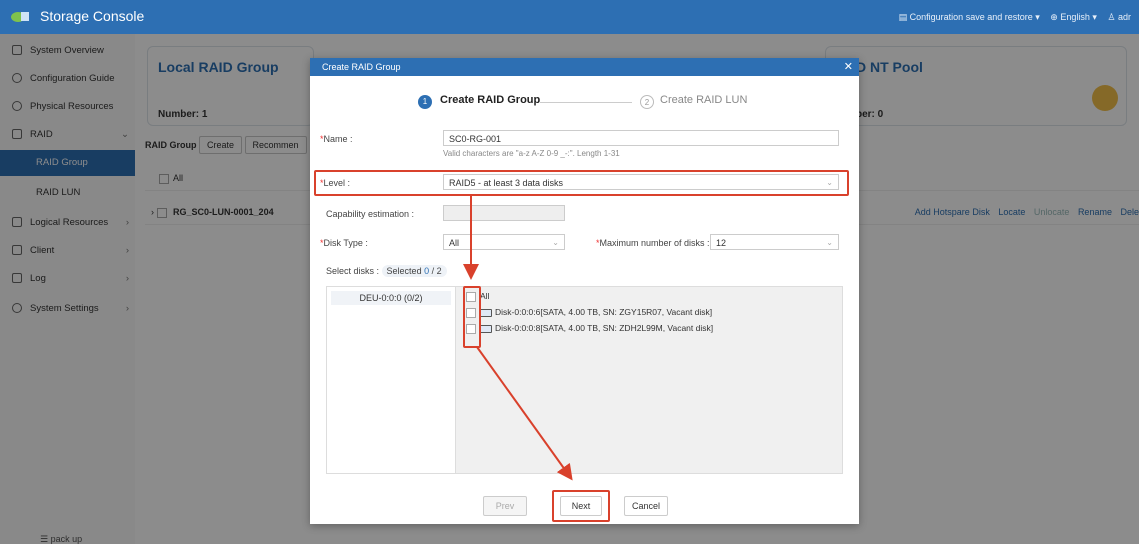  I want to click on max-disks-label: *Maximum number of disks :, so click(653, 243).